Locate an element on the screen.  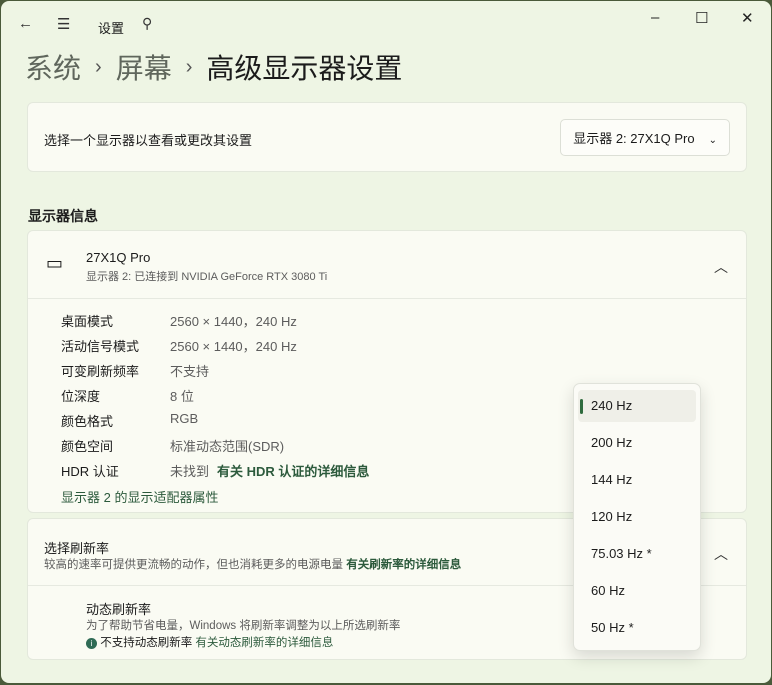
info-row: 颜色空间 标准动态范围(SDR) is located at coordinates (172, 445).